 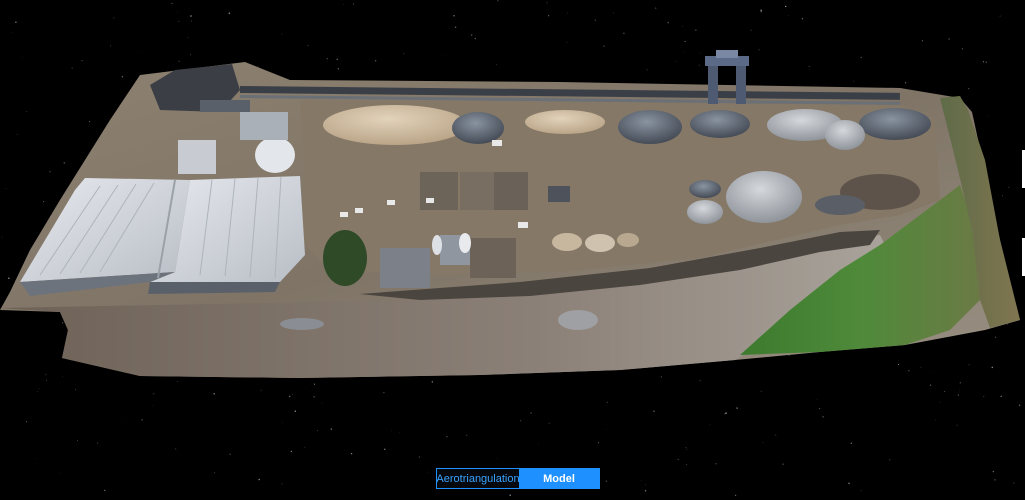 I want to click on view-mode-toggle: Aerotriangulation Model, so click(x=518, y=478).